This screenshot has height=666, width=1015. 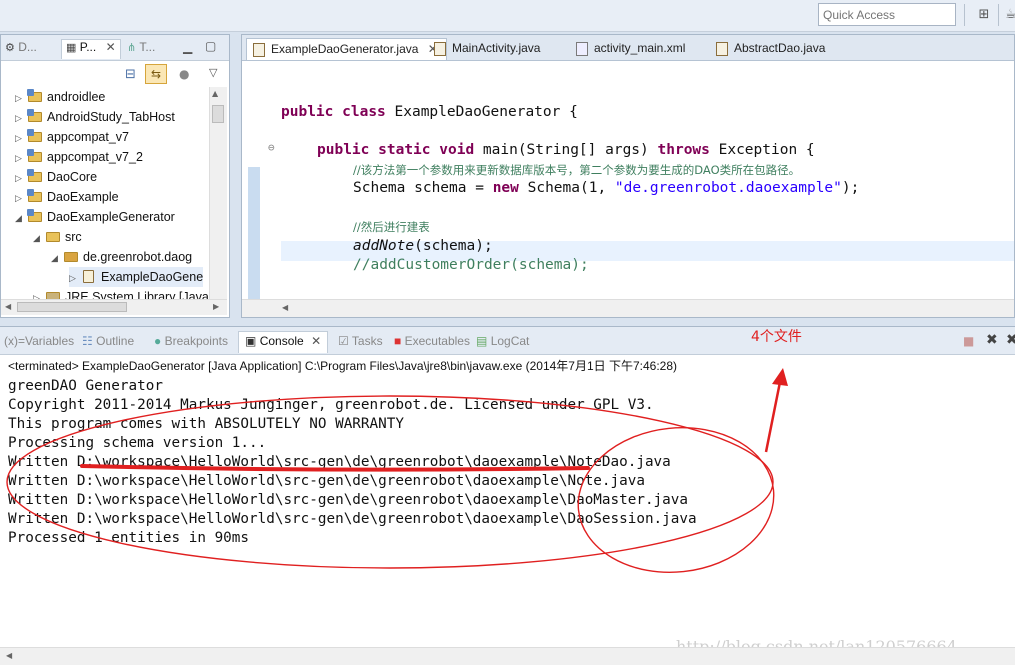 What do you see at coordinates (259, 50) in the screenshot?
I see `java-file-icon` at bounding box center [259, 50].